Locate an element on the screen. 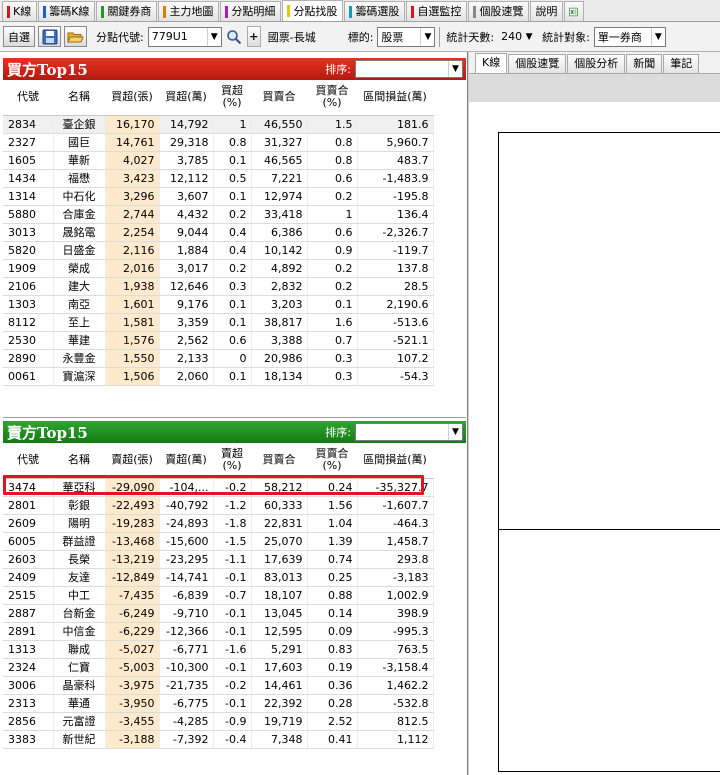  table-row: 2887 台新金 -6,249 -9,710 -0.1 13,045 0.14 398.9 is located at coordinates (218, 613).